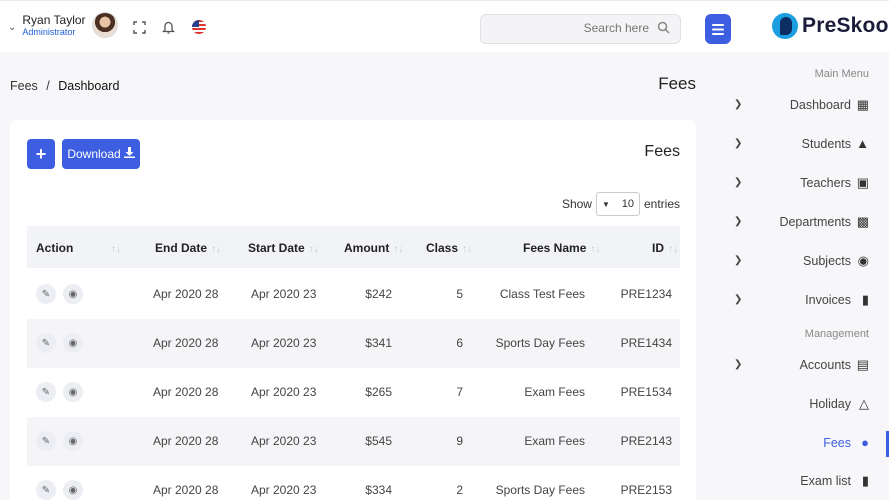 This screenshot has width=889, height=500. What do you see at coordinates (540, 343) in the screenshot?
I see `cell-fees-name: Sports Day Fees` at bounding box center [540, 343].